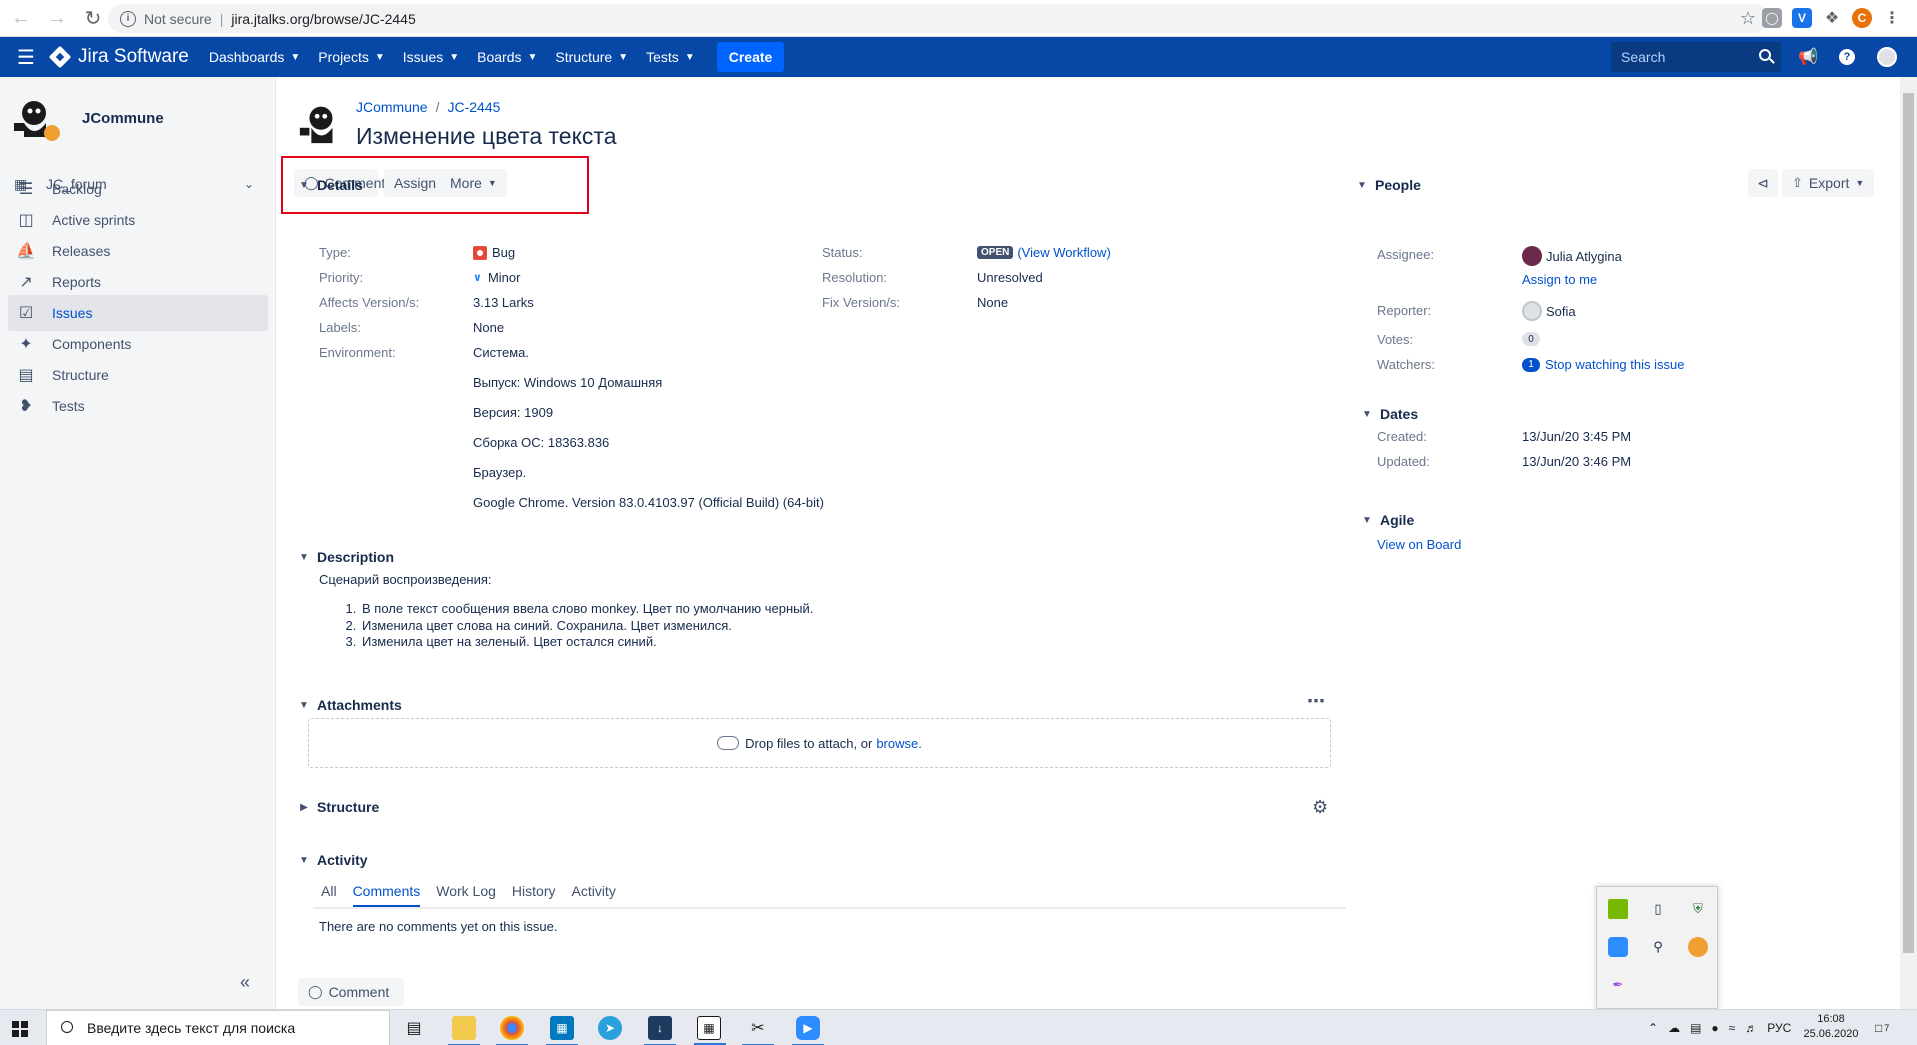 The height and width of the screenshot is (1045, 1917). I want to click on attachments-more-icon: ⋯, so click(1316, 701).